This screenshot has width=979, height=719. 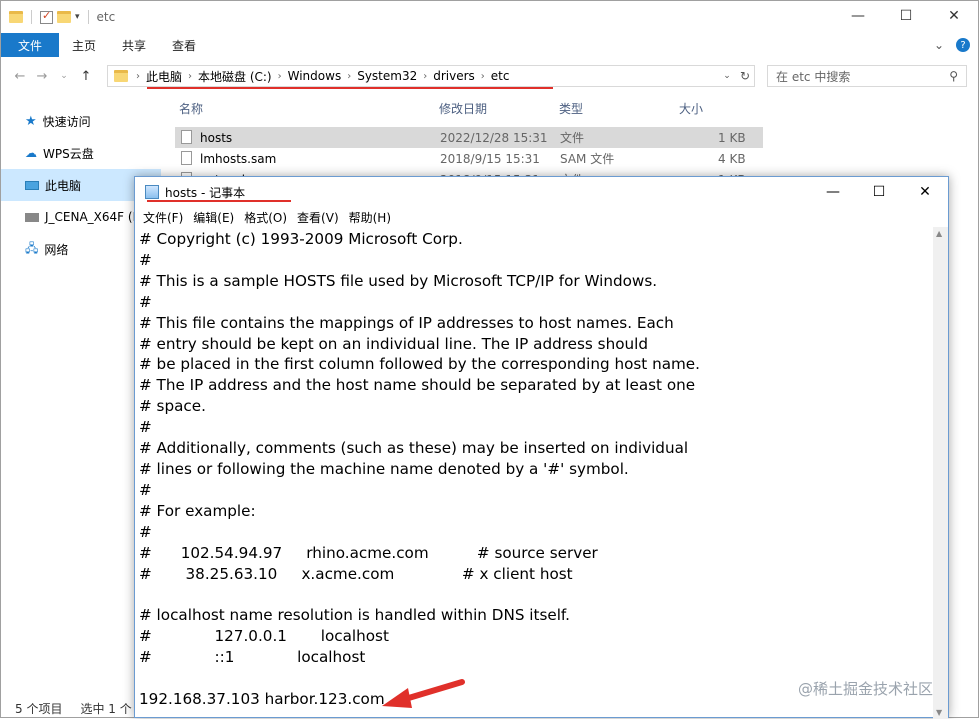 What do you see at coordinates (500, 76) in the screenshot?
I see `breadcrumb-etc: etc` at bounding box center [500, 76].